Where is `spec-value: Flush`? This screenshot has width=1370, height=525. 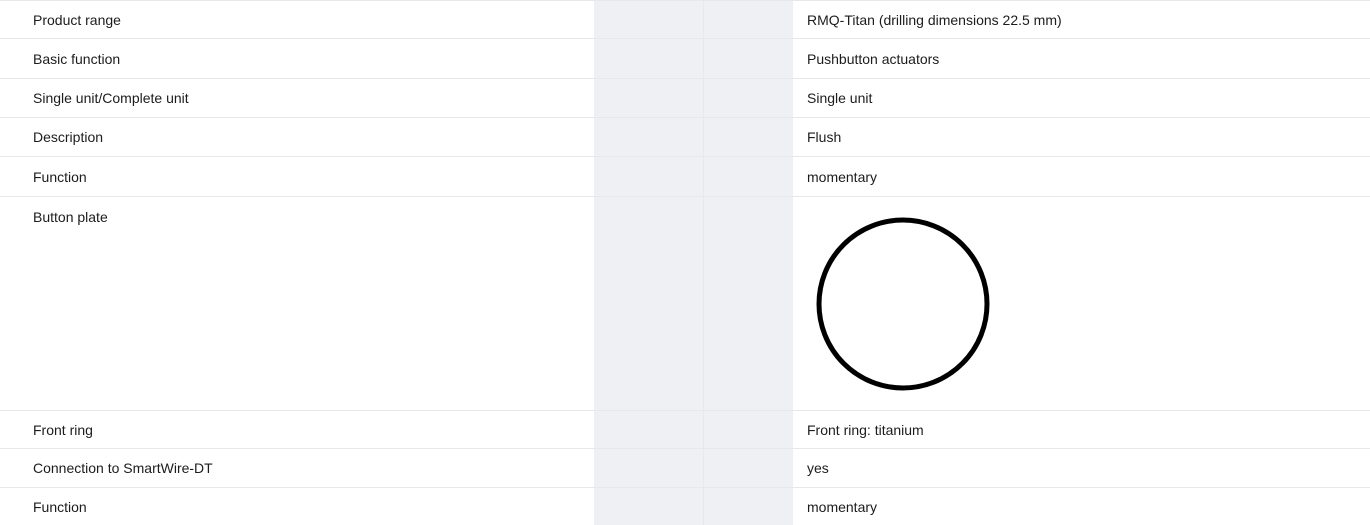
spec-value: Flush is located at coordinates (824, 137).